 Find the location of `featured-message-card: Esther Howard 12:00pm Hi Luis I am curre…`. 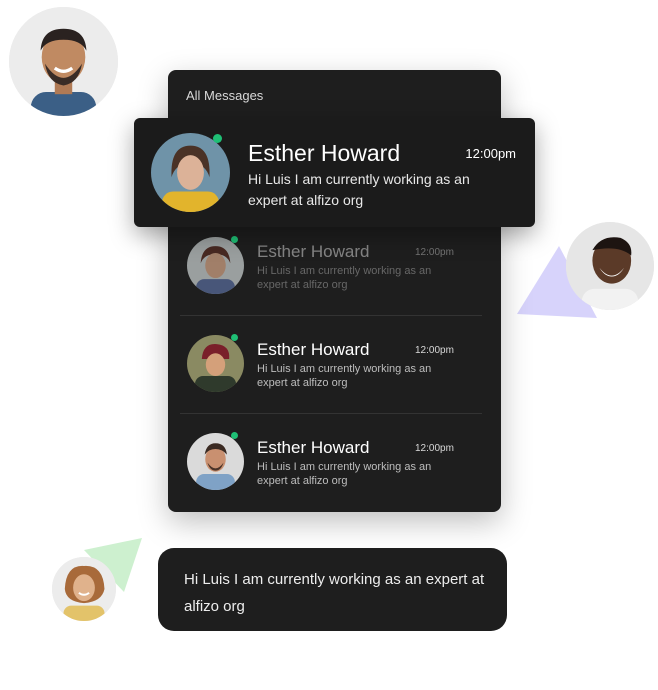

featured-message-card: Esther Howard 12:00pm Hi Luis I am curre… is located at coordinates (334, 172).